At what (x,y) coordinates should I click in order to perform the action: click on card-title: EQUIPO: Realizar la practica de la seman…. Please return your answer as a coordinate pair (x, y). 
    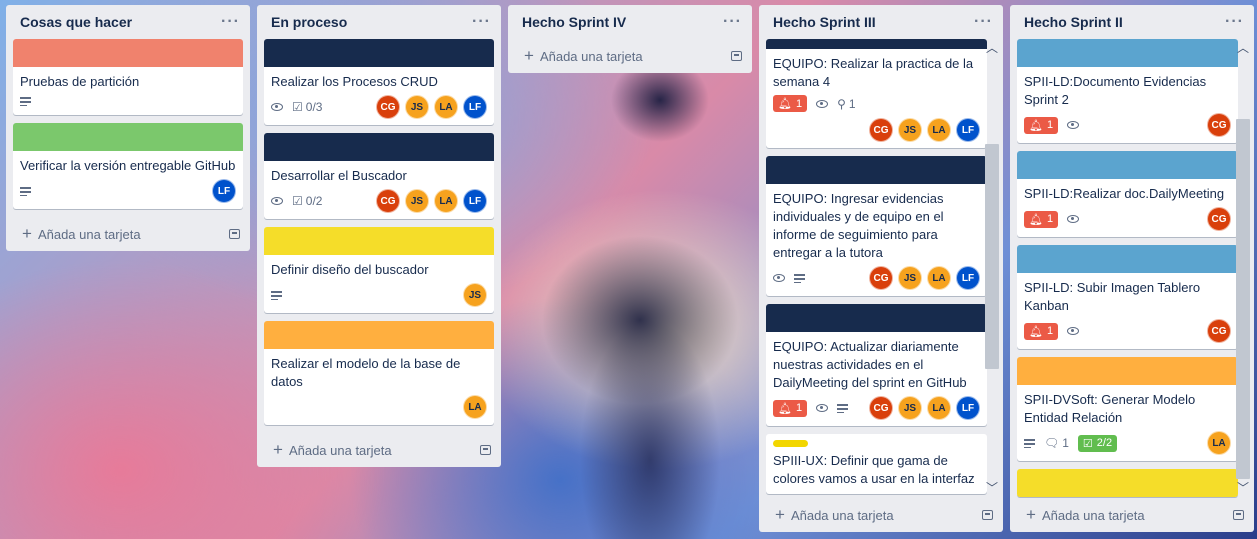
    Looking at the image, I should click on (873, 72).